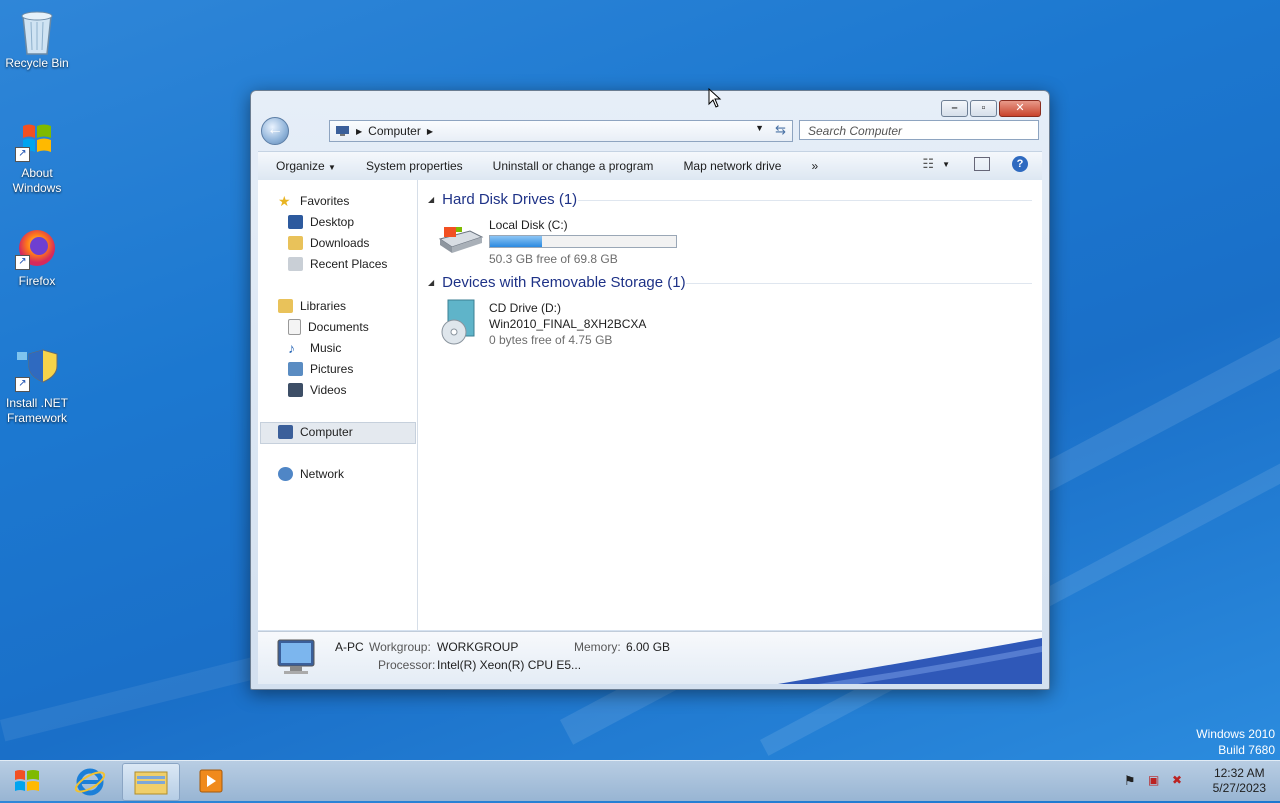  I want to click on close-button: ✕, so click(1020, 108).